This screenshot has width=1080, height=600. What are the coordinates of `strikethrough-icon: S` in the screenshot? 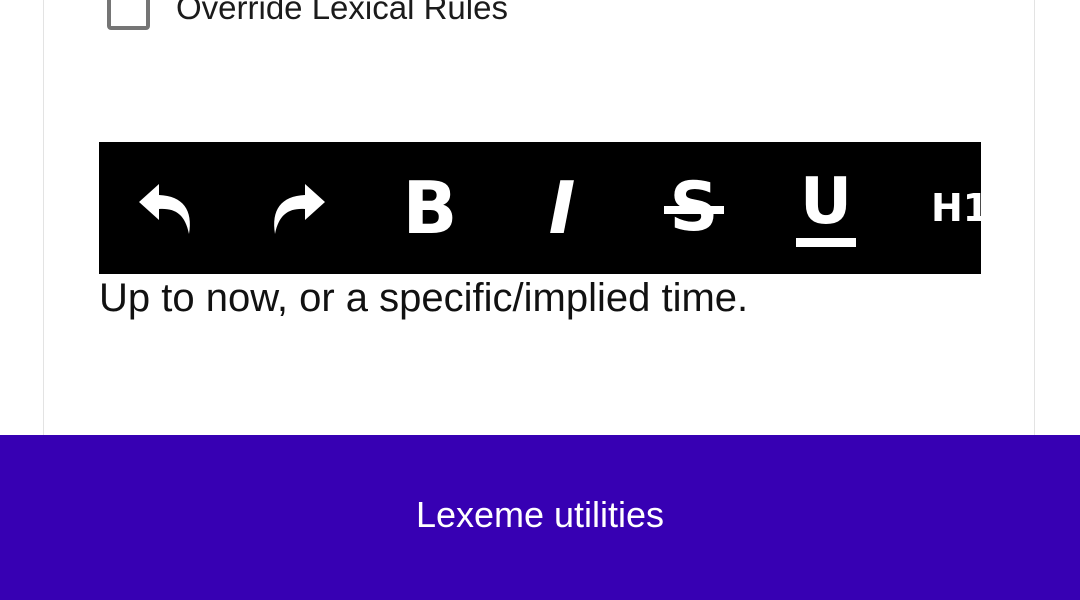 It's located at (694, 207).